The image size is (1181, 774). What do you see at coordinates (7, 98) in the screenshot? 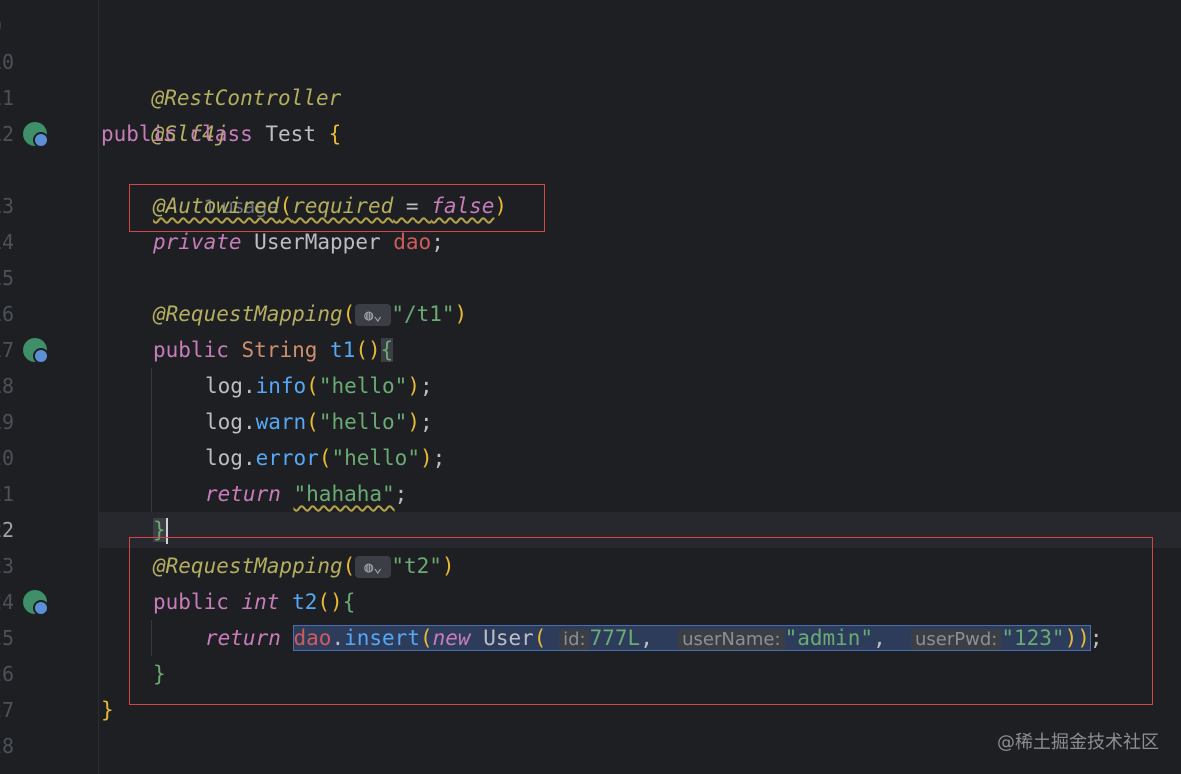
I see `line-number: 11` at bounding box center [7, 98].